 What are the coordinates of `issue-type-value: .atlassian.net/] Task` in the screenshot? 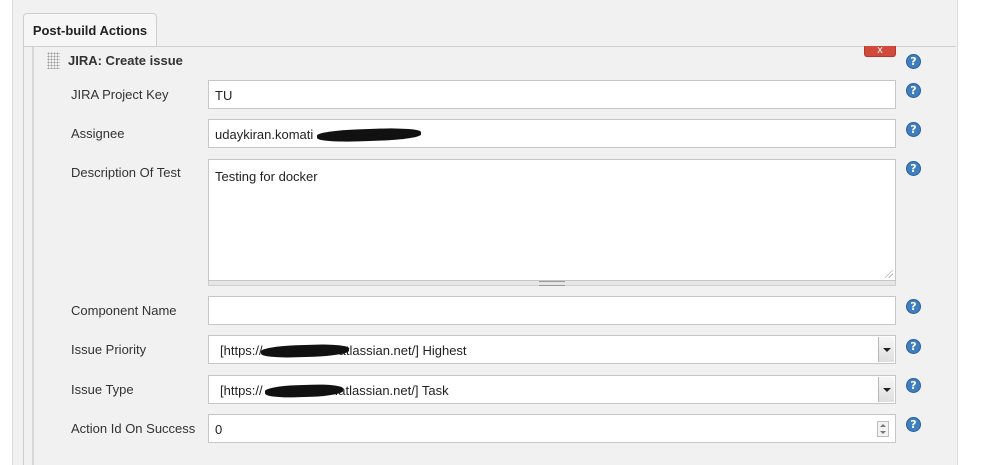 It's located at (391, 390).